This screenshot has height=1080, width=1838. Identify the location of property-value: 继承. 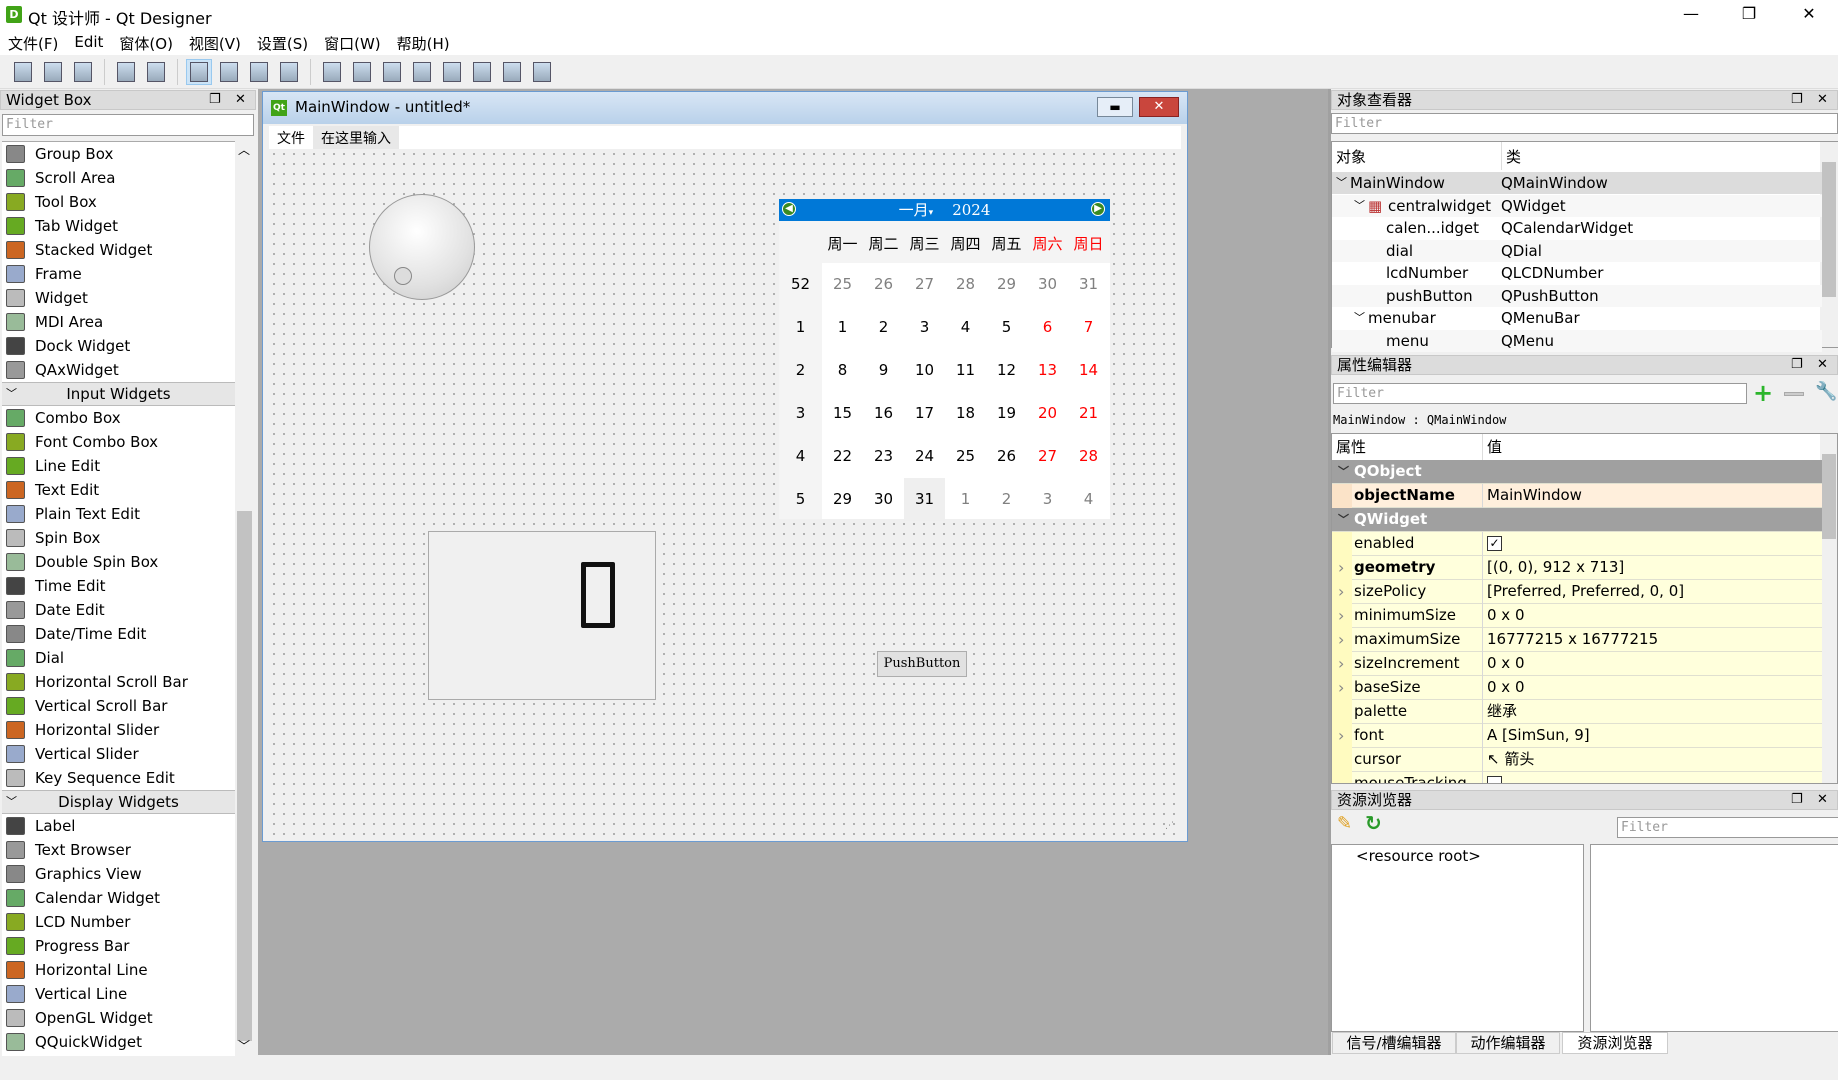
(1502, 711).